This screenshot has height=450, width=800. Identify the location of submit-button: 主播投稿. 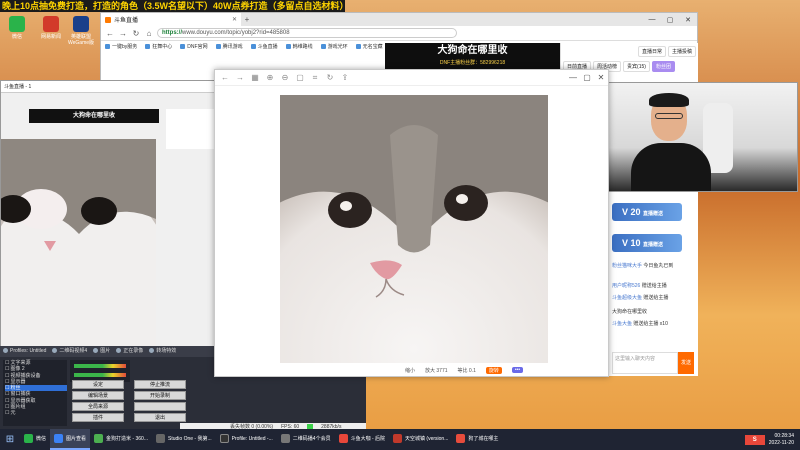
(681, 51).